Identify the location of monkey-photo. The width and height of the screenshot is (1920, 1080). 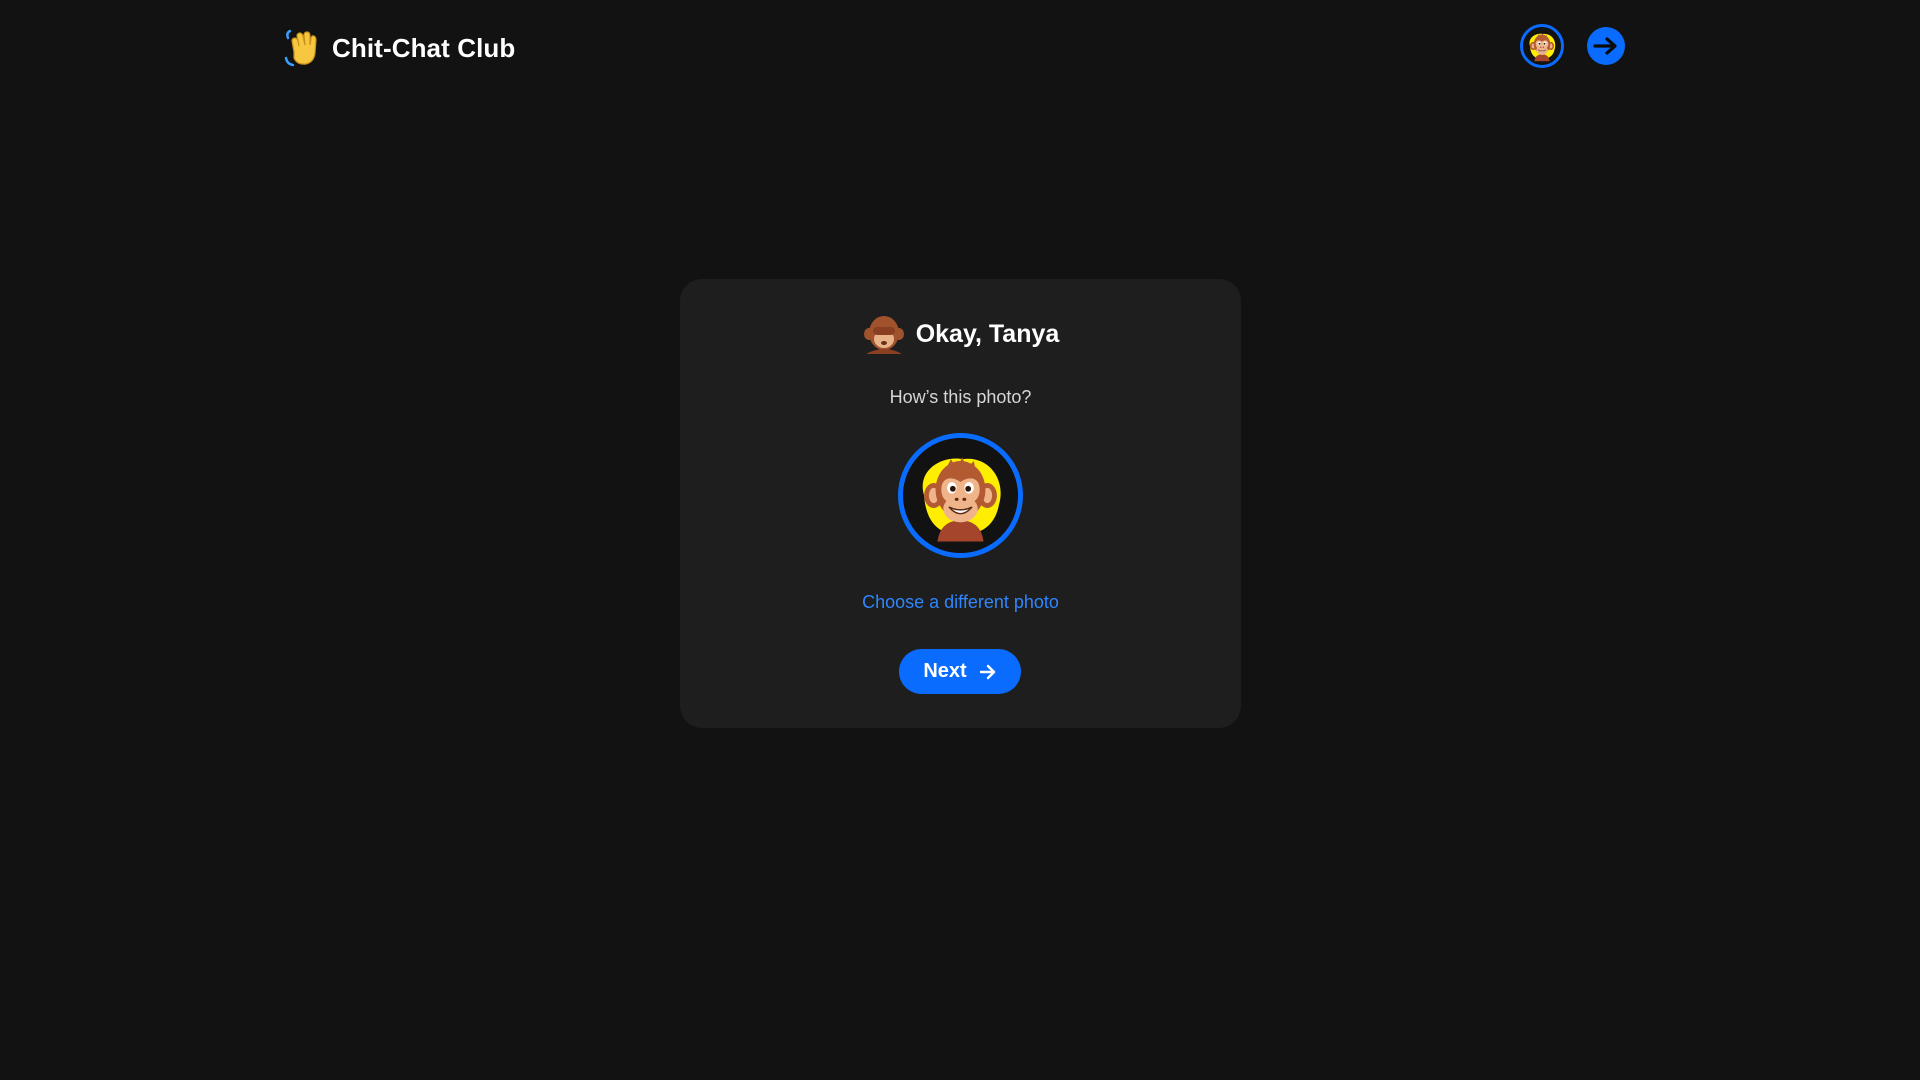
(960, 495).